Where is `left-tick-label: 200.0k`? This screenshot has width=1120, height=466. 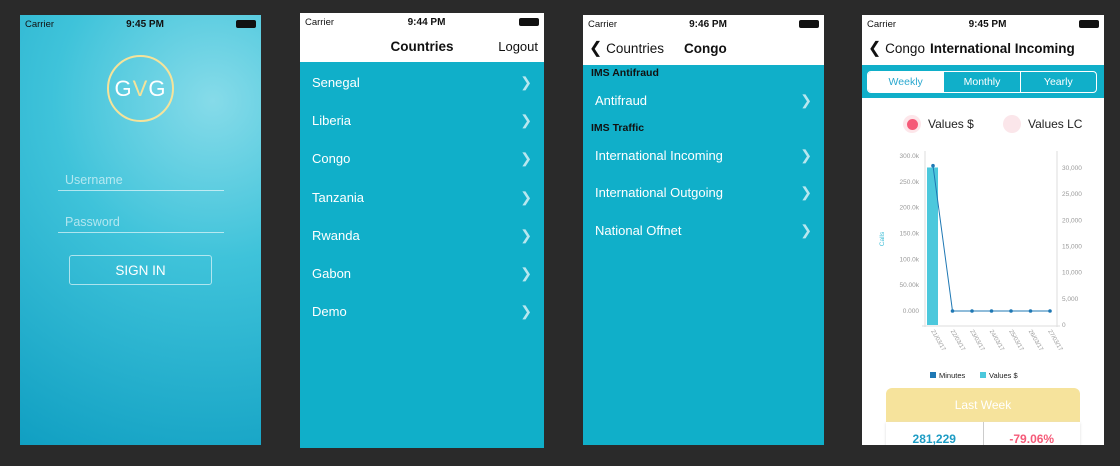 left-tick-label: 200.0k is located at coordinates (909, 208).